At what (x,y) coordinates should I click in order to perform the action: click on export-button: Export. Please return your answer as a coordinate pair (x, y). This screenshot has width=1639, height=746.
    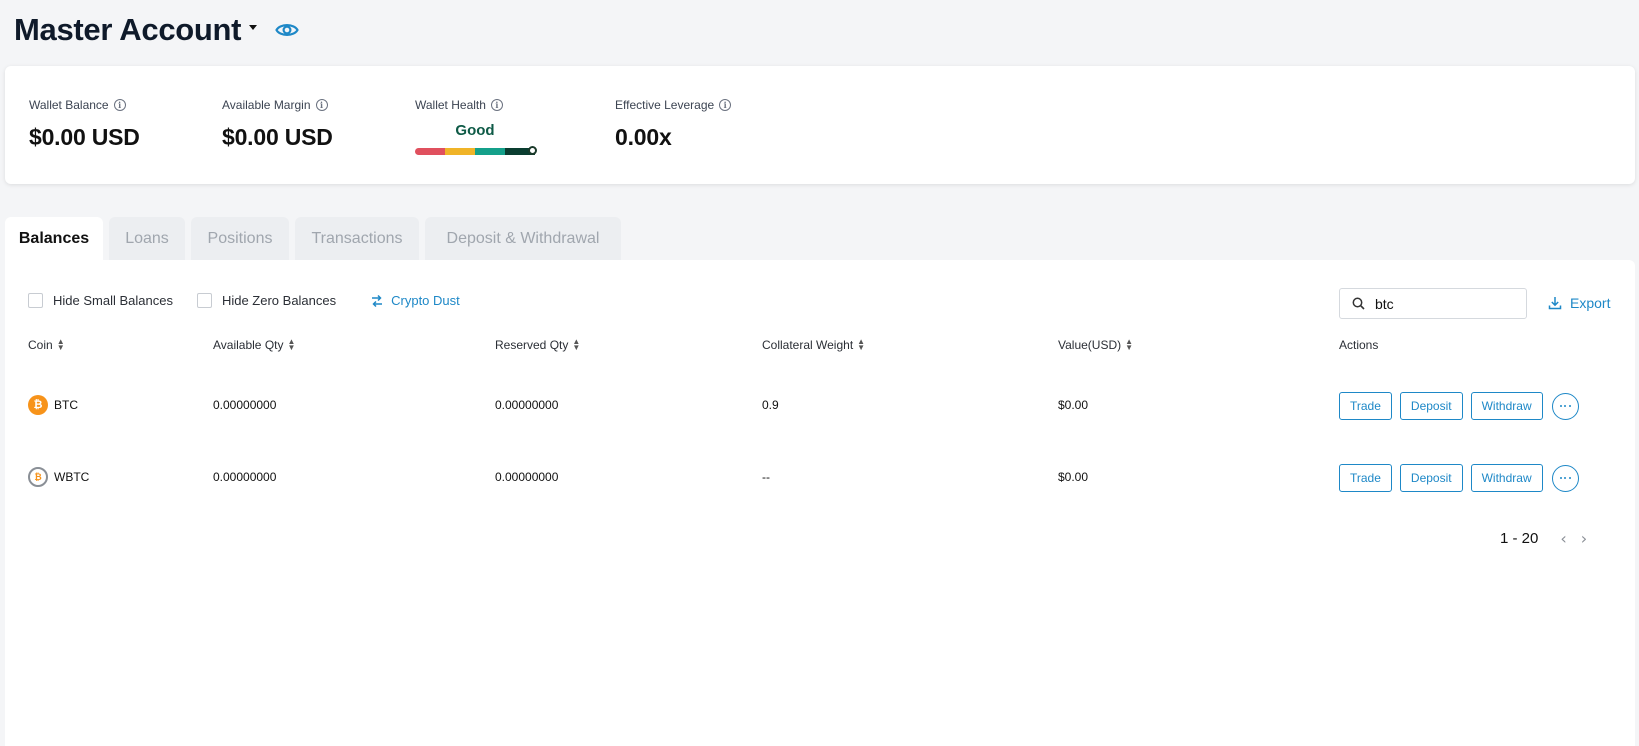
    Looking at the image, I should click on (1579, 303).